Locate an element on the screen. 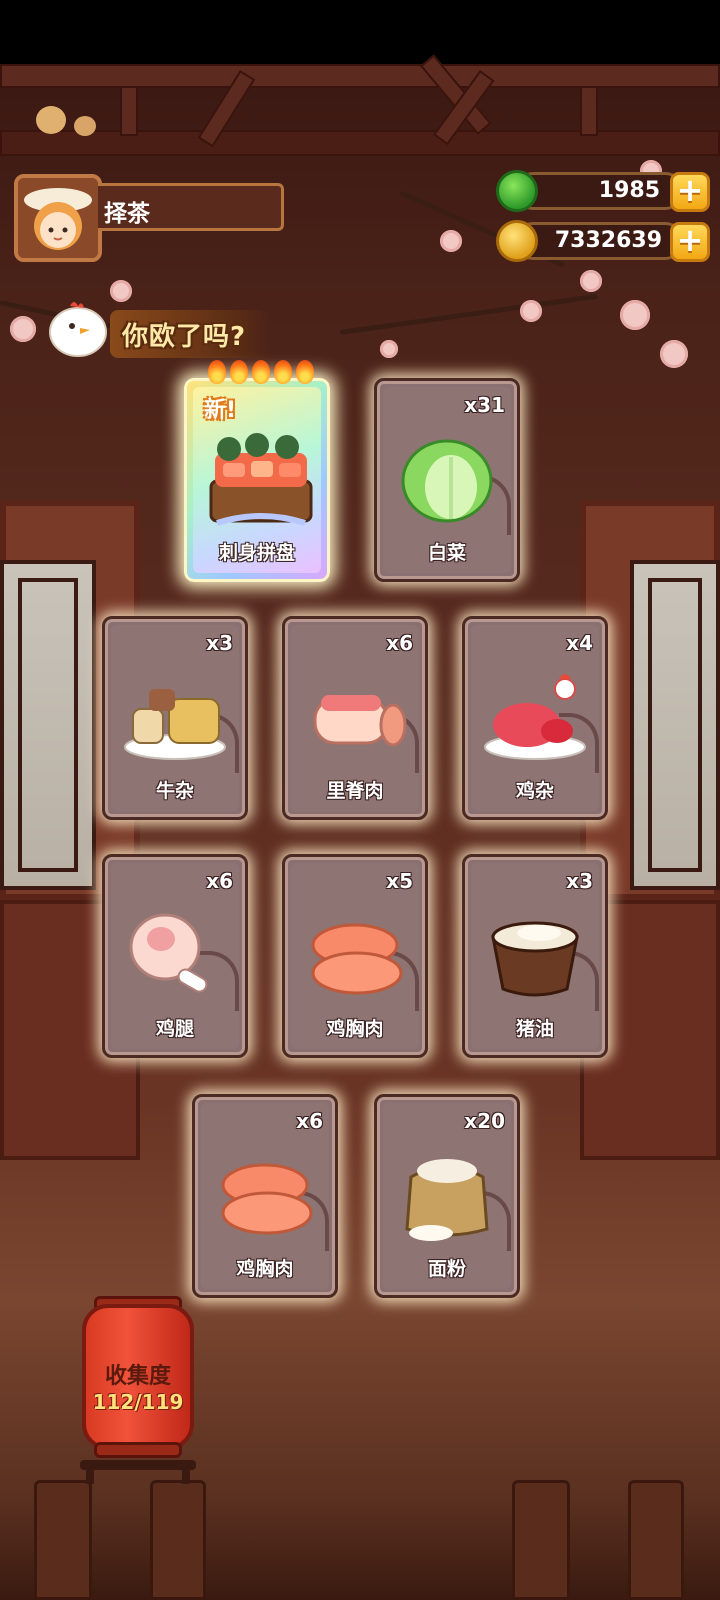 This screenshot has width=720, height=1600. card-count: x5 is located at coordinates (399, 881).